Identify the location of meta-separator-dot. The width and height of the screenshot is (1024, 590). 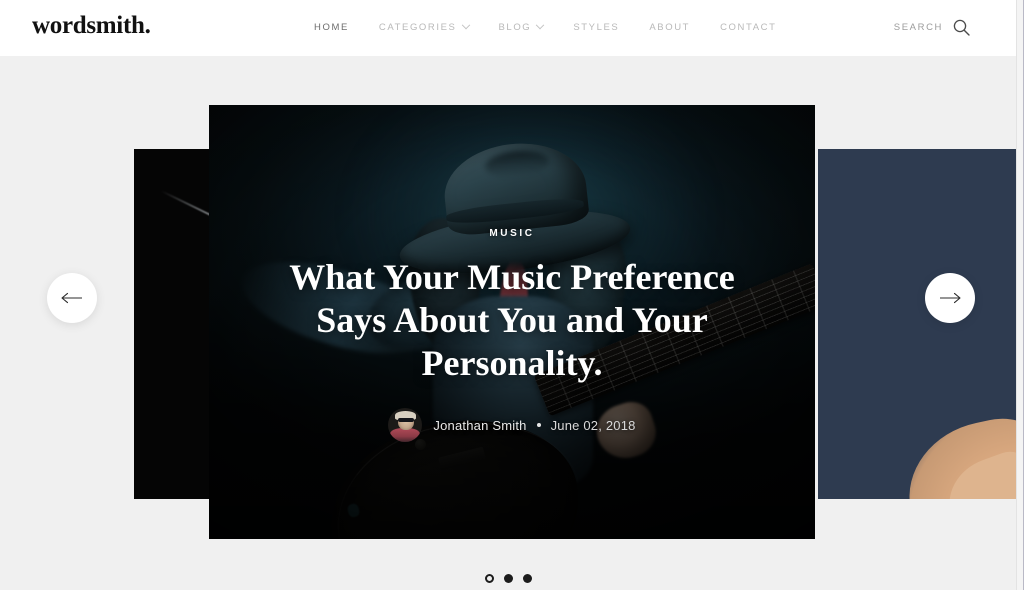
(538, 425).